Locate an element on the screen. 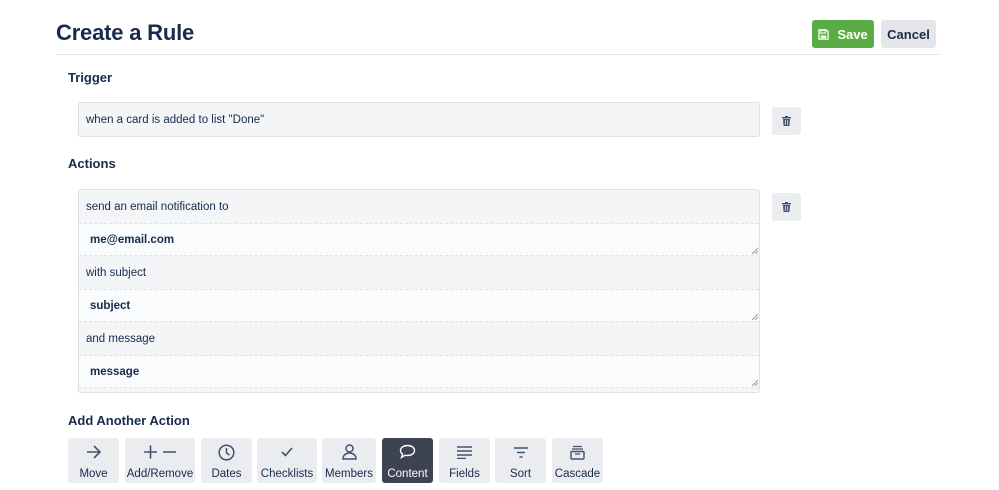 The width and height of the screenshot is (999, 490). delete-trigger-button is located at coordinates (786, 121).